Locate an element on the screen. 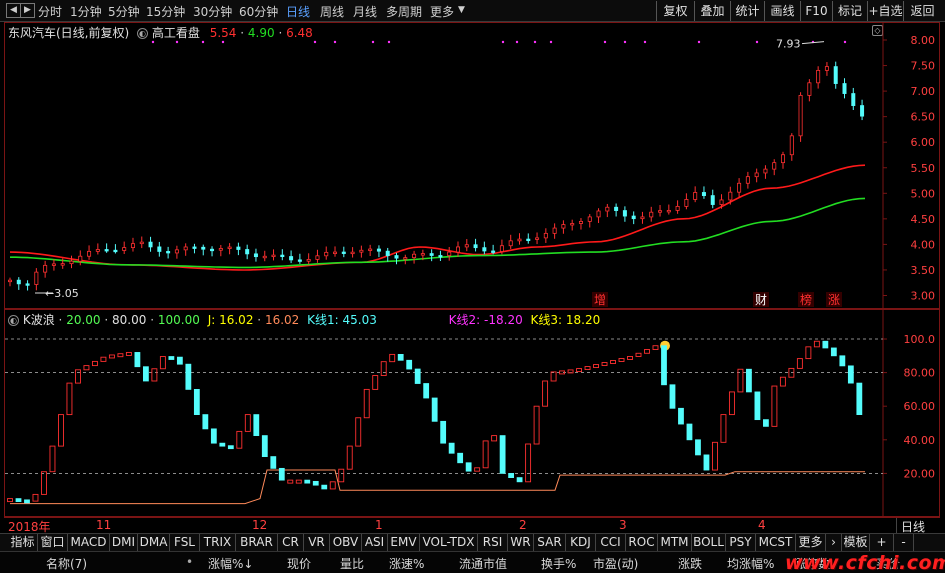 The width and height of the screenshot is (945, 573). chevron-left-icon: ◀ is located at coordinates (13, 10).